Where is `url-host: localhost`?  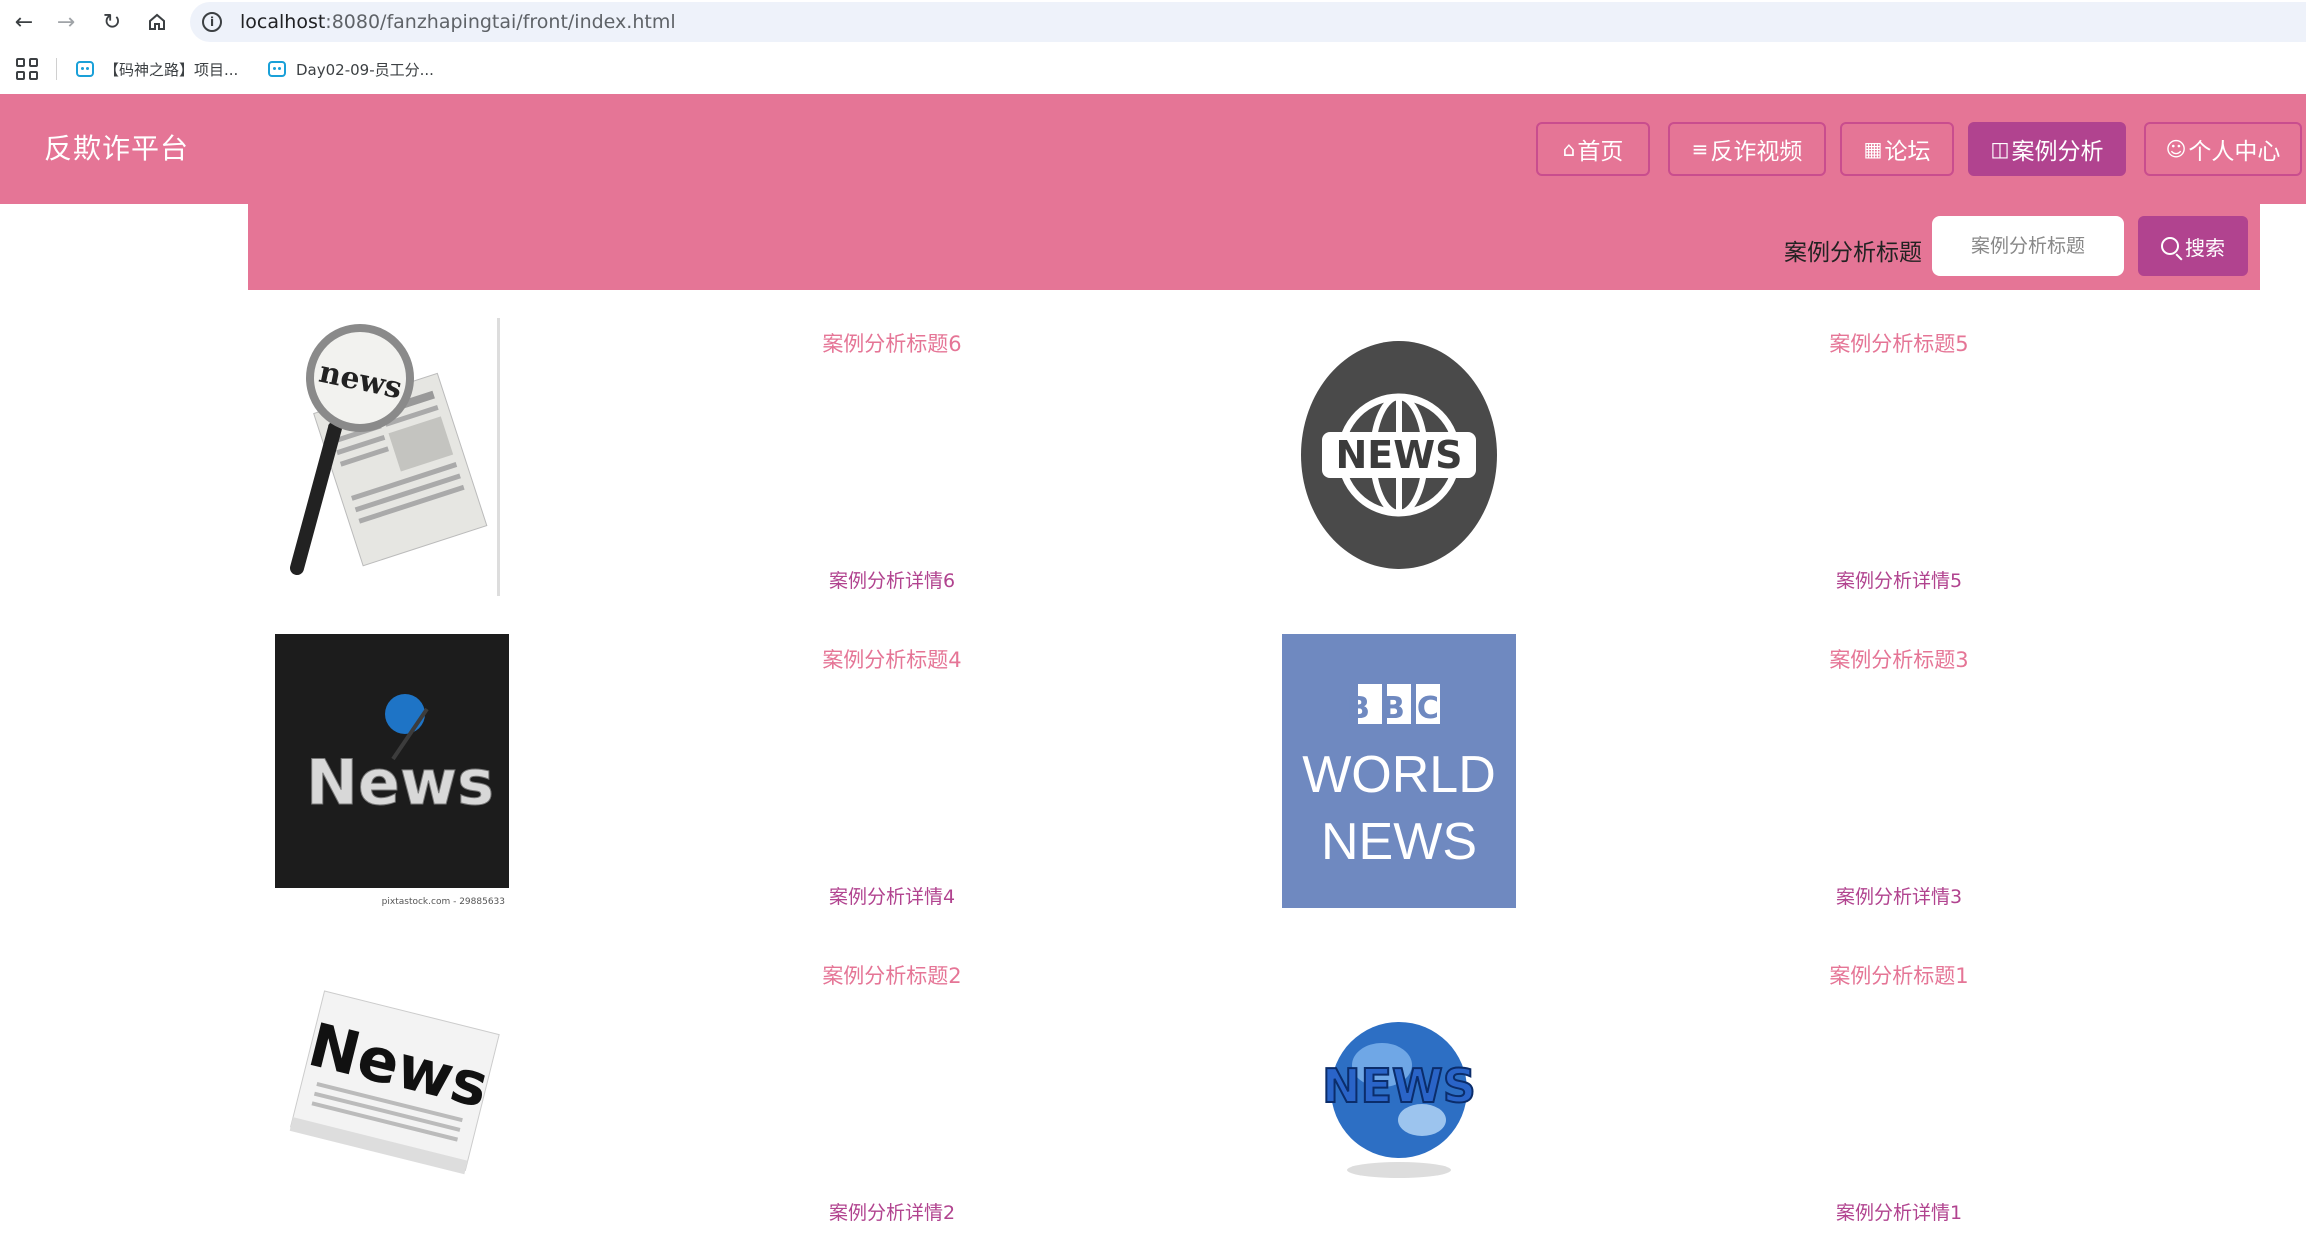 url-host: localhost is located at coordinates (283, 22).